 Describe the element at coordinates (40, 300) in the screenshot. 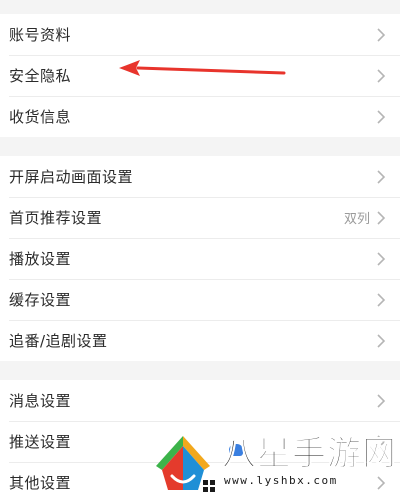

I see `settings-item-label: 缓存设置` at that location.